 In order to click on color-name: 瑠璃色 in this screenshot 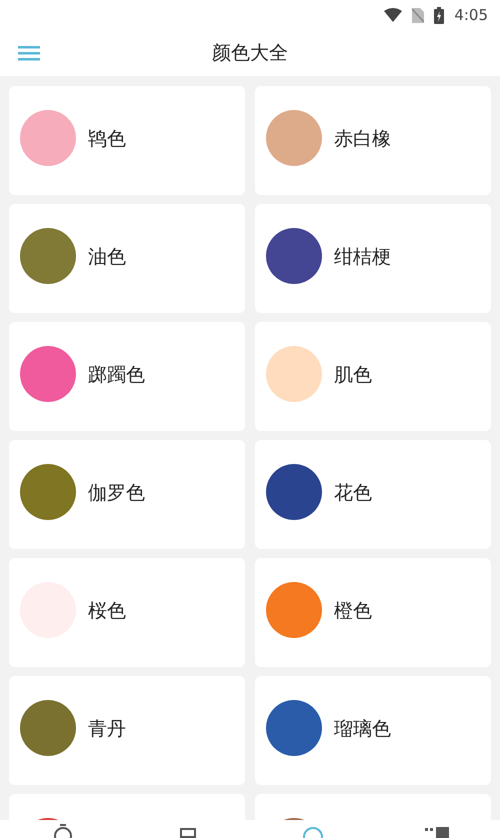, I will do `click(362, 729)`.